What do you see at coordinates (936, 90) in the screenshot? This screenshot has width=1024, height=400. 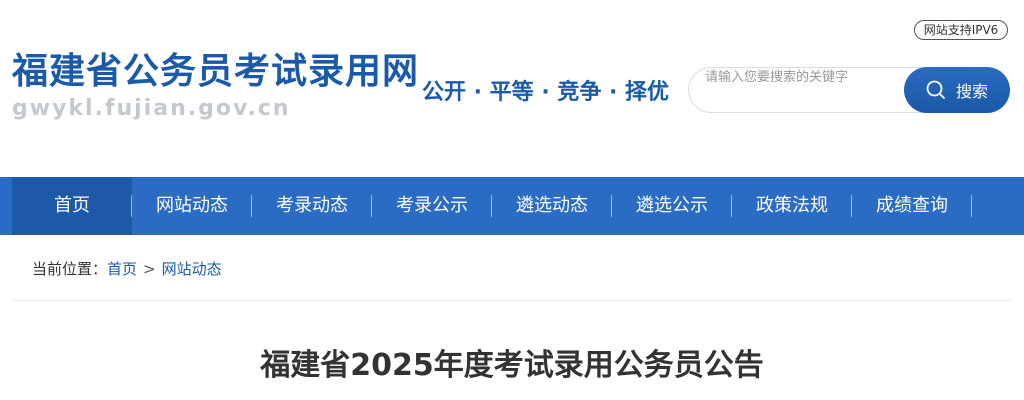 I see `search-icon` at bounding box center [936, 90].